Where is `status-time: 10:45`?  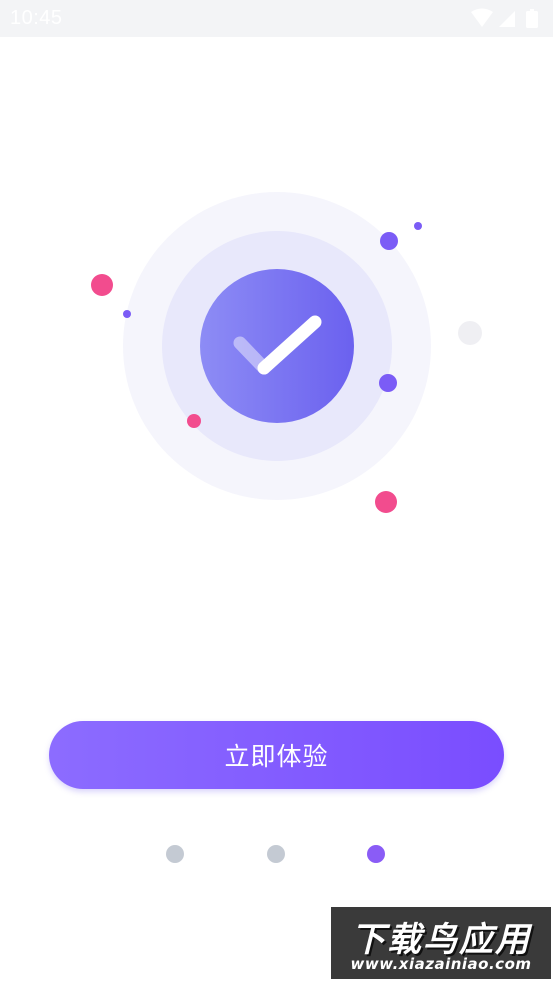 status-time: 10:45 is located at coordinates (36, 18).